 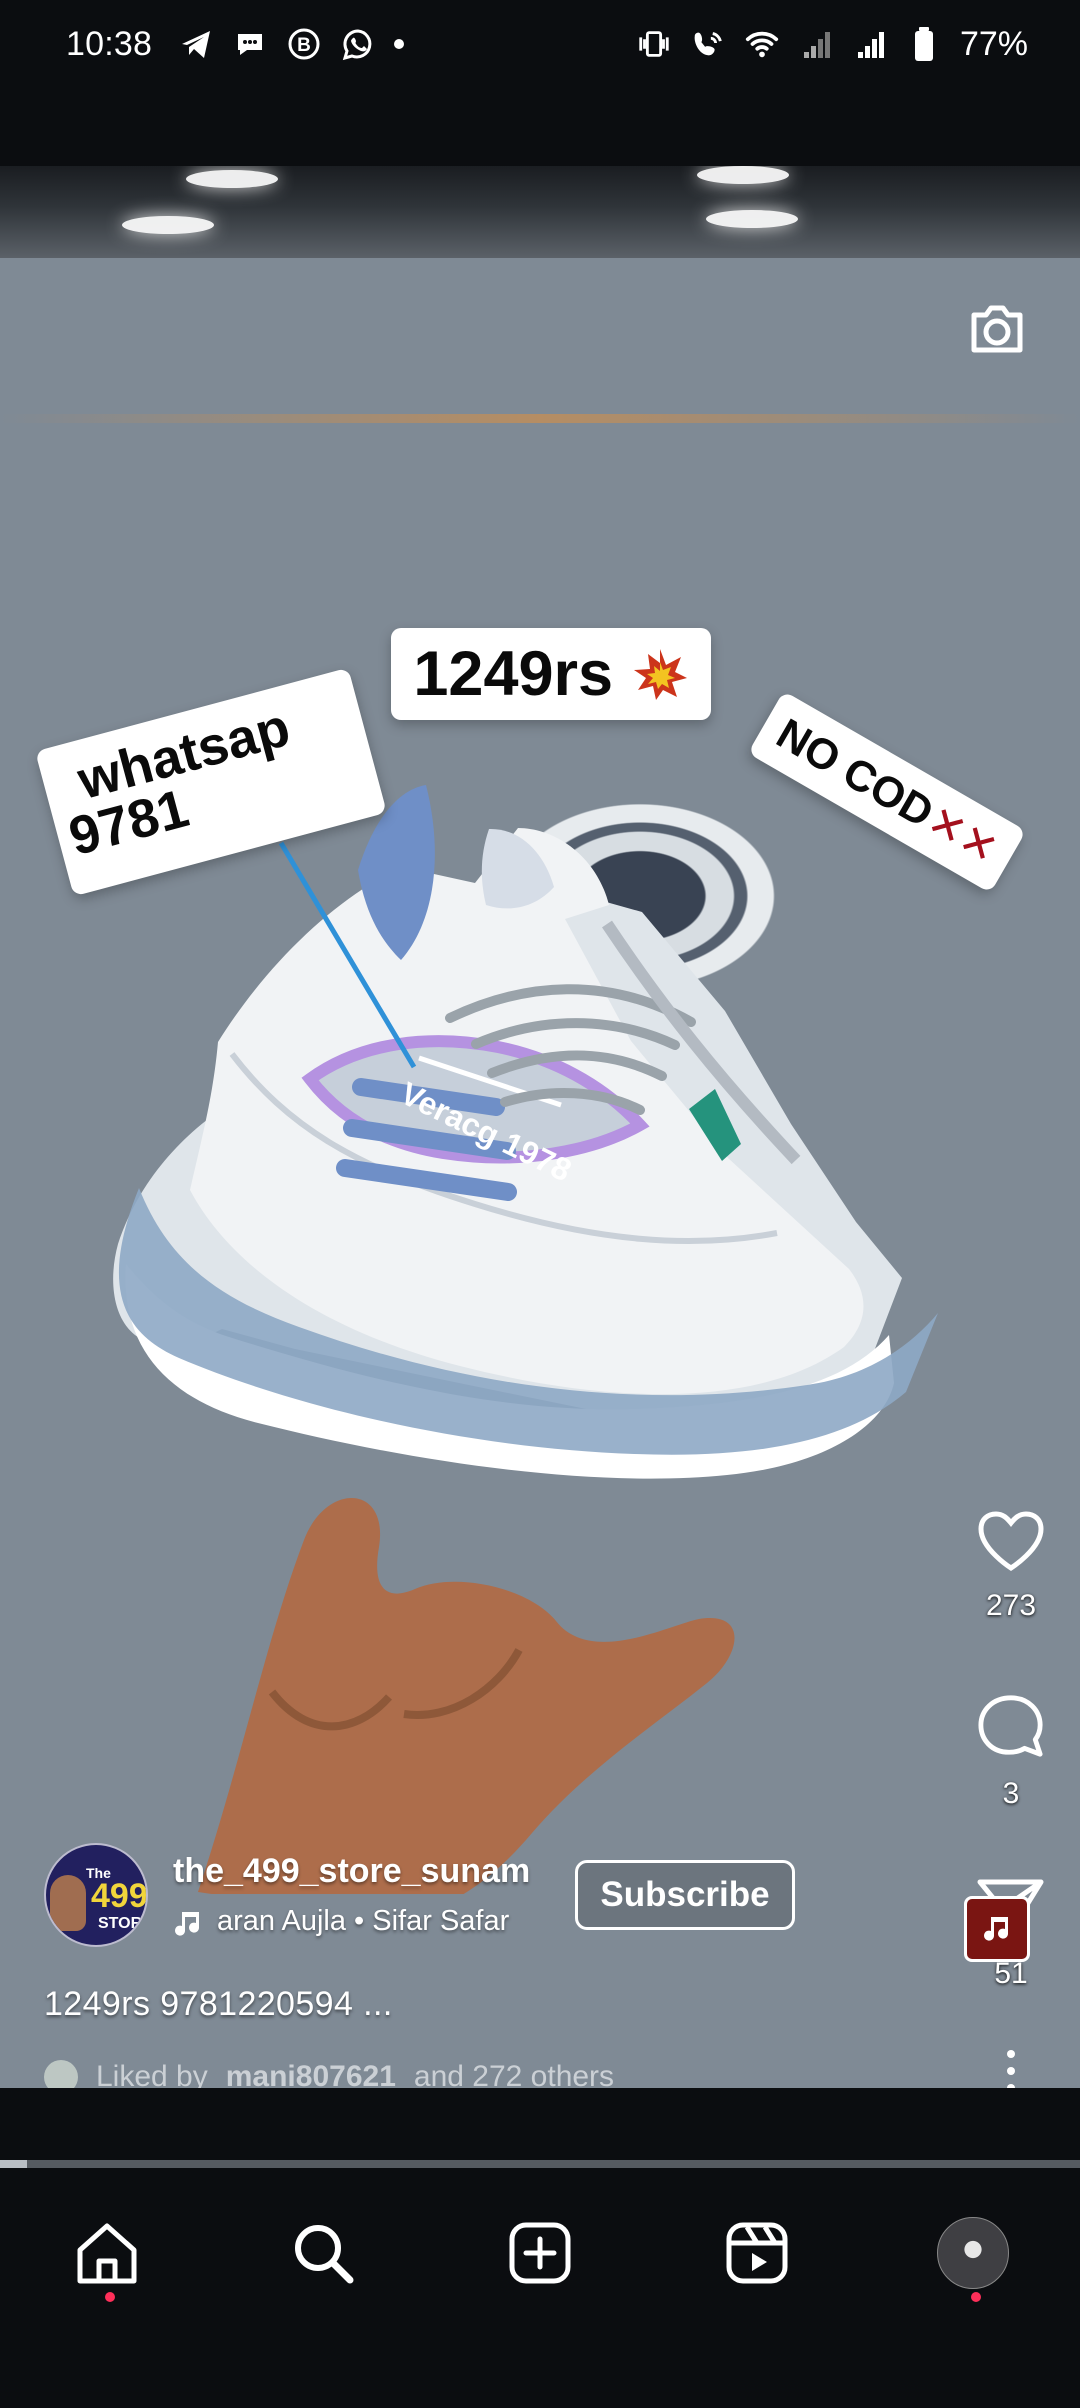 I want to click on ceiling-background, so click(x=540, y=212).